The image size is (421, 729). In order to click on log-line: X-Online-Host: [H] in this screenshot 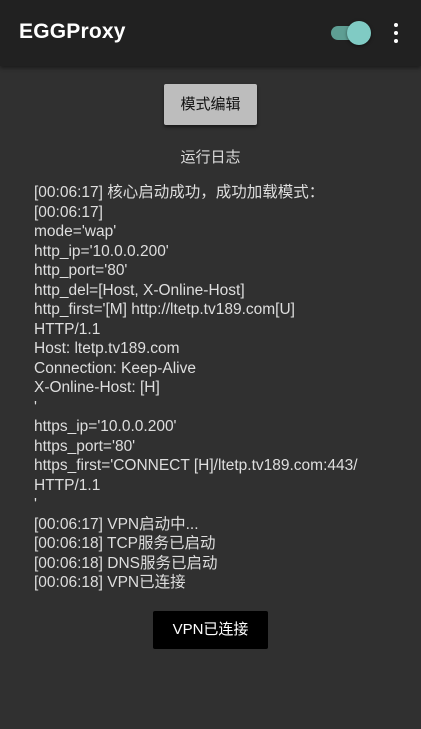, I will do `click(97, 387)`.